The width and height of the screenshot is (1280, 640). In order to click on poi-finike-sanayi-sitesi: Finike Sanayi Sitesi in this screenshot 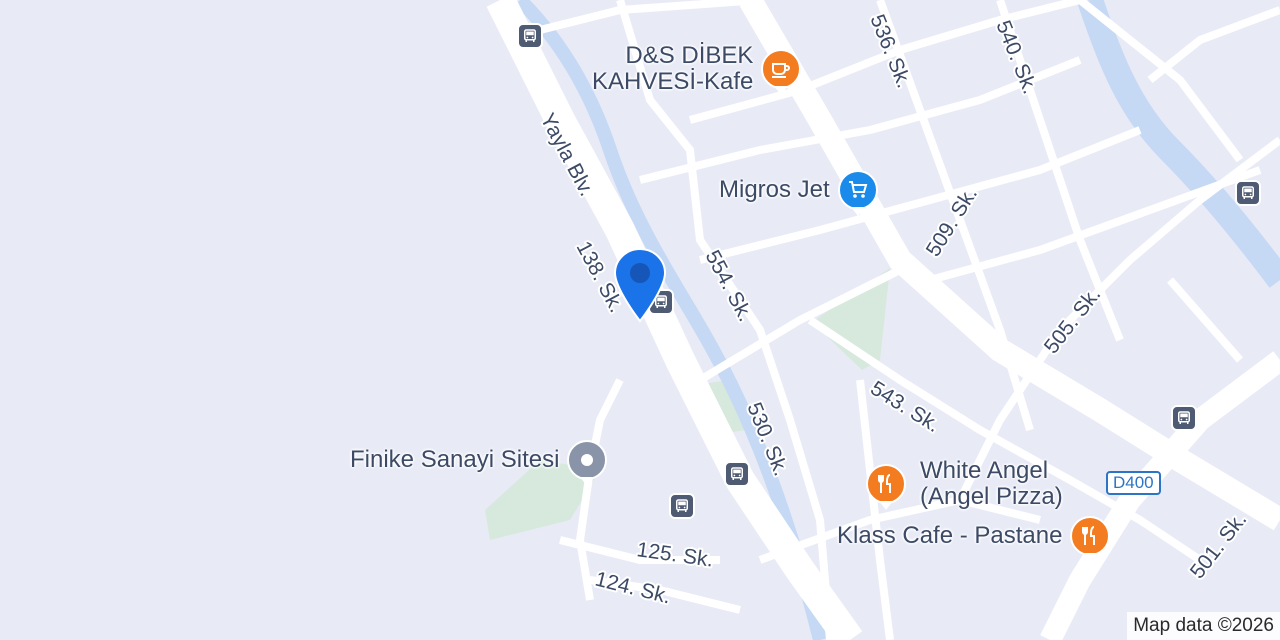, I will do `click(479, 463)`.